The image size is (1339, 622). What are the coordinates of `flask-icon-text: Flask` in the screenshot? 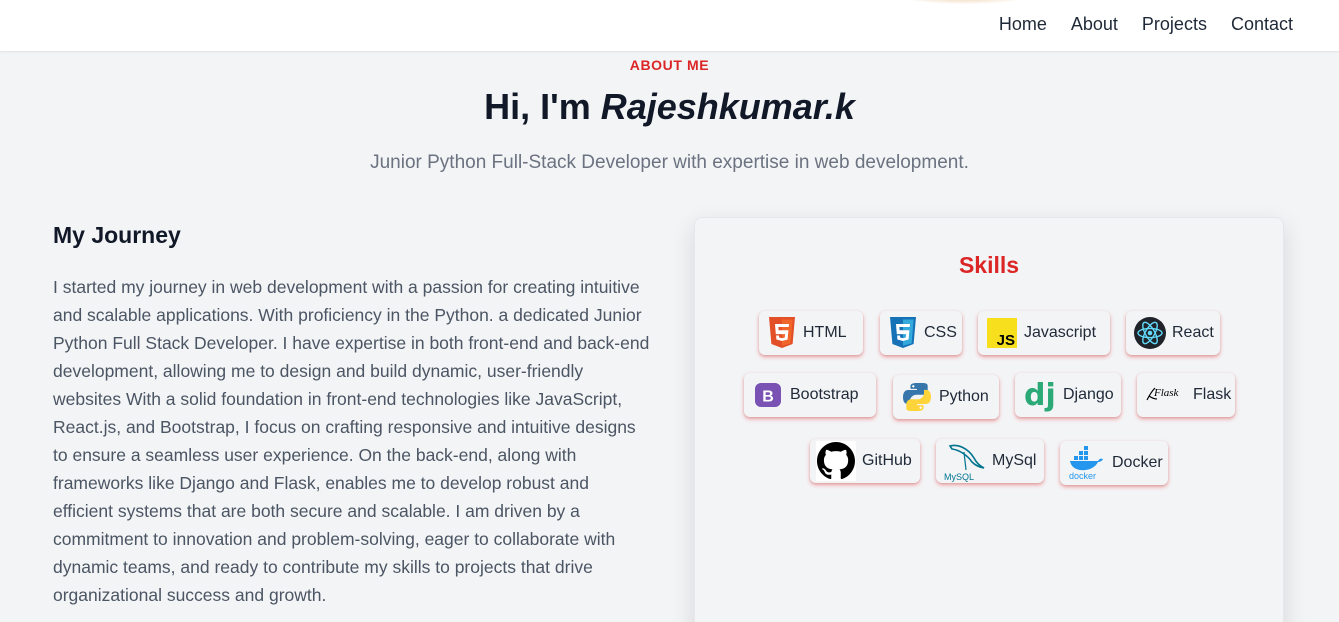 It's located at (1166, 393).